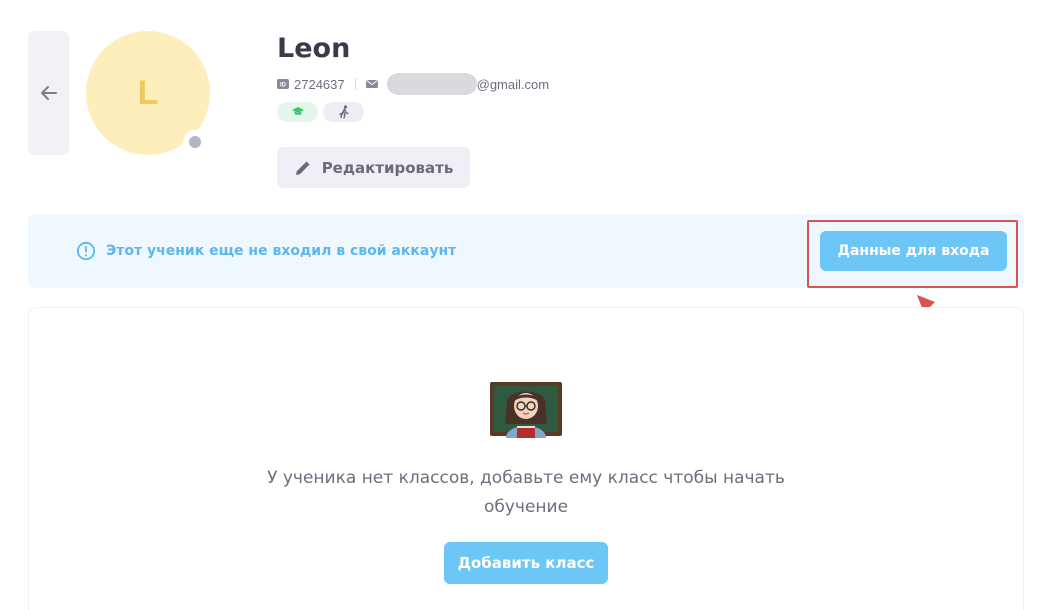 The width and height of the screenshot is (1056, 610). I want to click on edit-profile-button: Редактировать, so click(373, 167).